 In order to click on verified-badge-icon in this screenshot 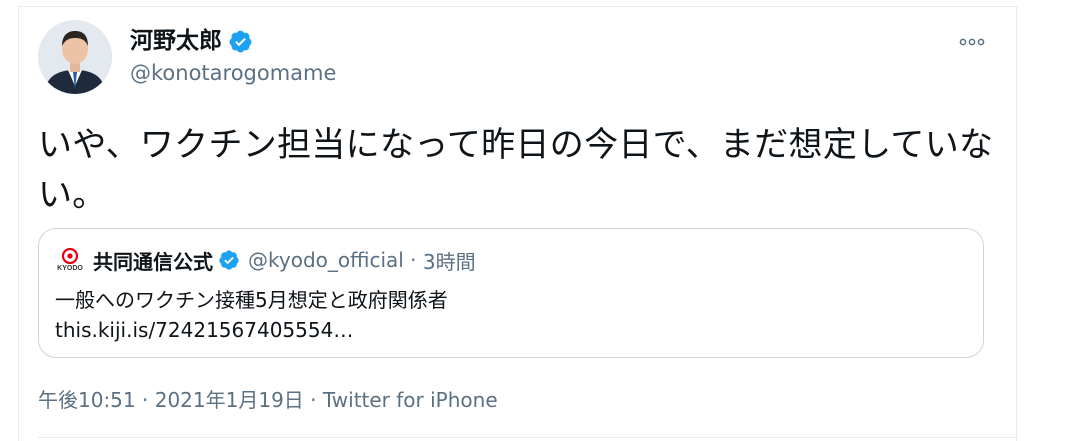, I will do `click(240, 41)`.